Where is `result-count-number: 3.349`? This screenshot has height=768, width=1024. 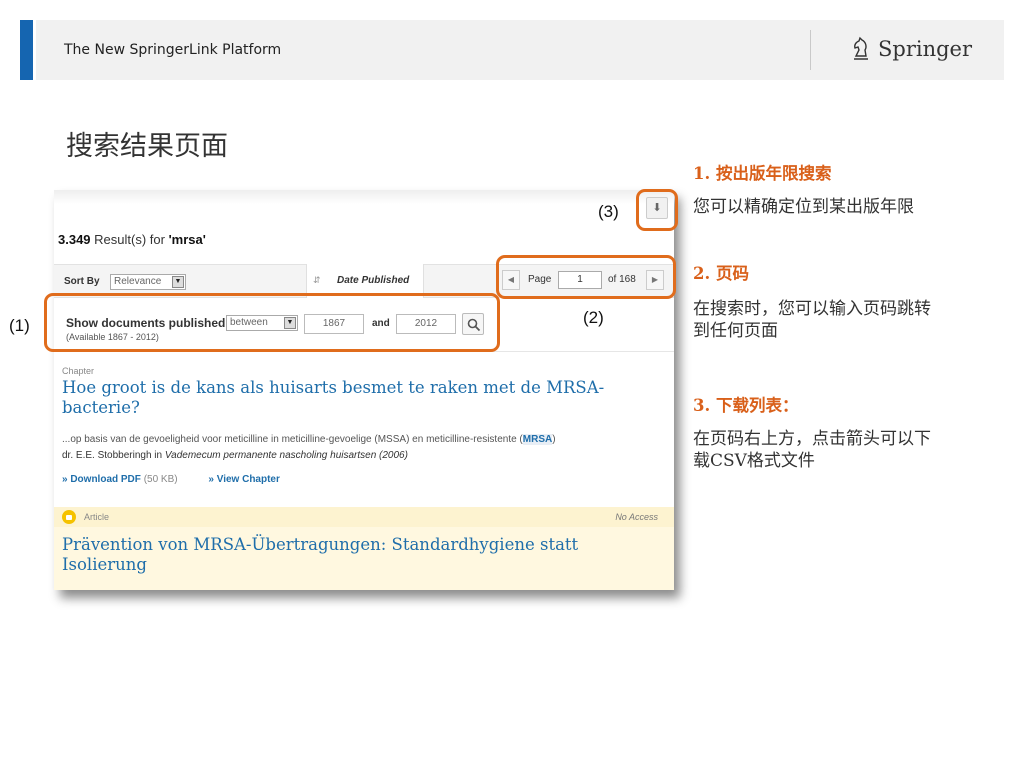 result-count-number: 3.349 is located at coordinates (74, 239).